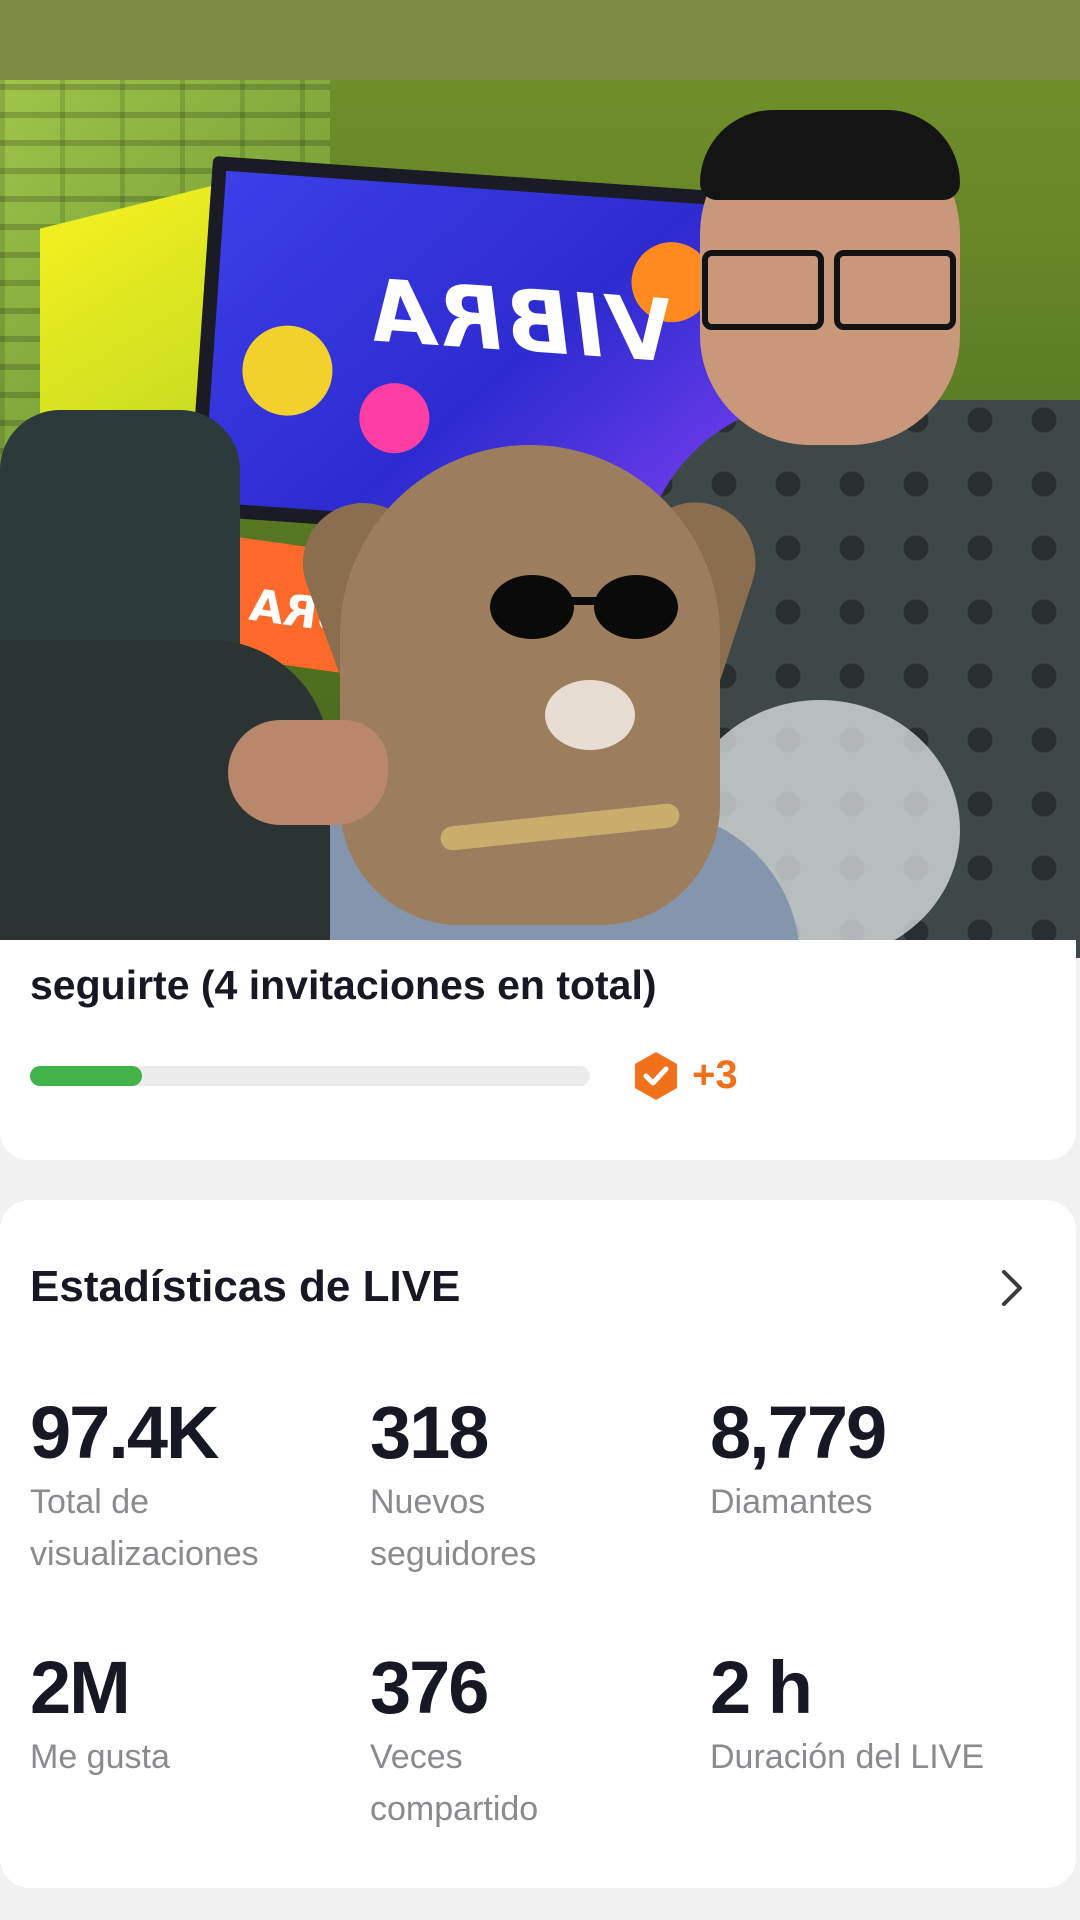  What do you see at coordinates (245, 1286) in the screenshot?
I see `stats-title: Estadísticas de LIVE` at bounding box center [245, 1286].